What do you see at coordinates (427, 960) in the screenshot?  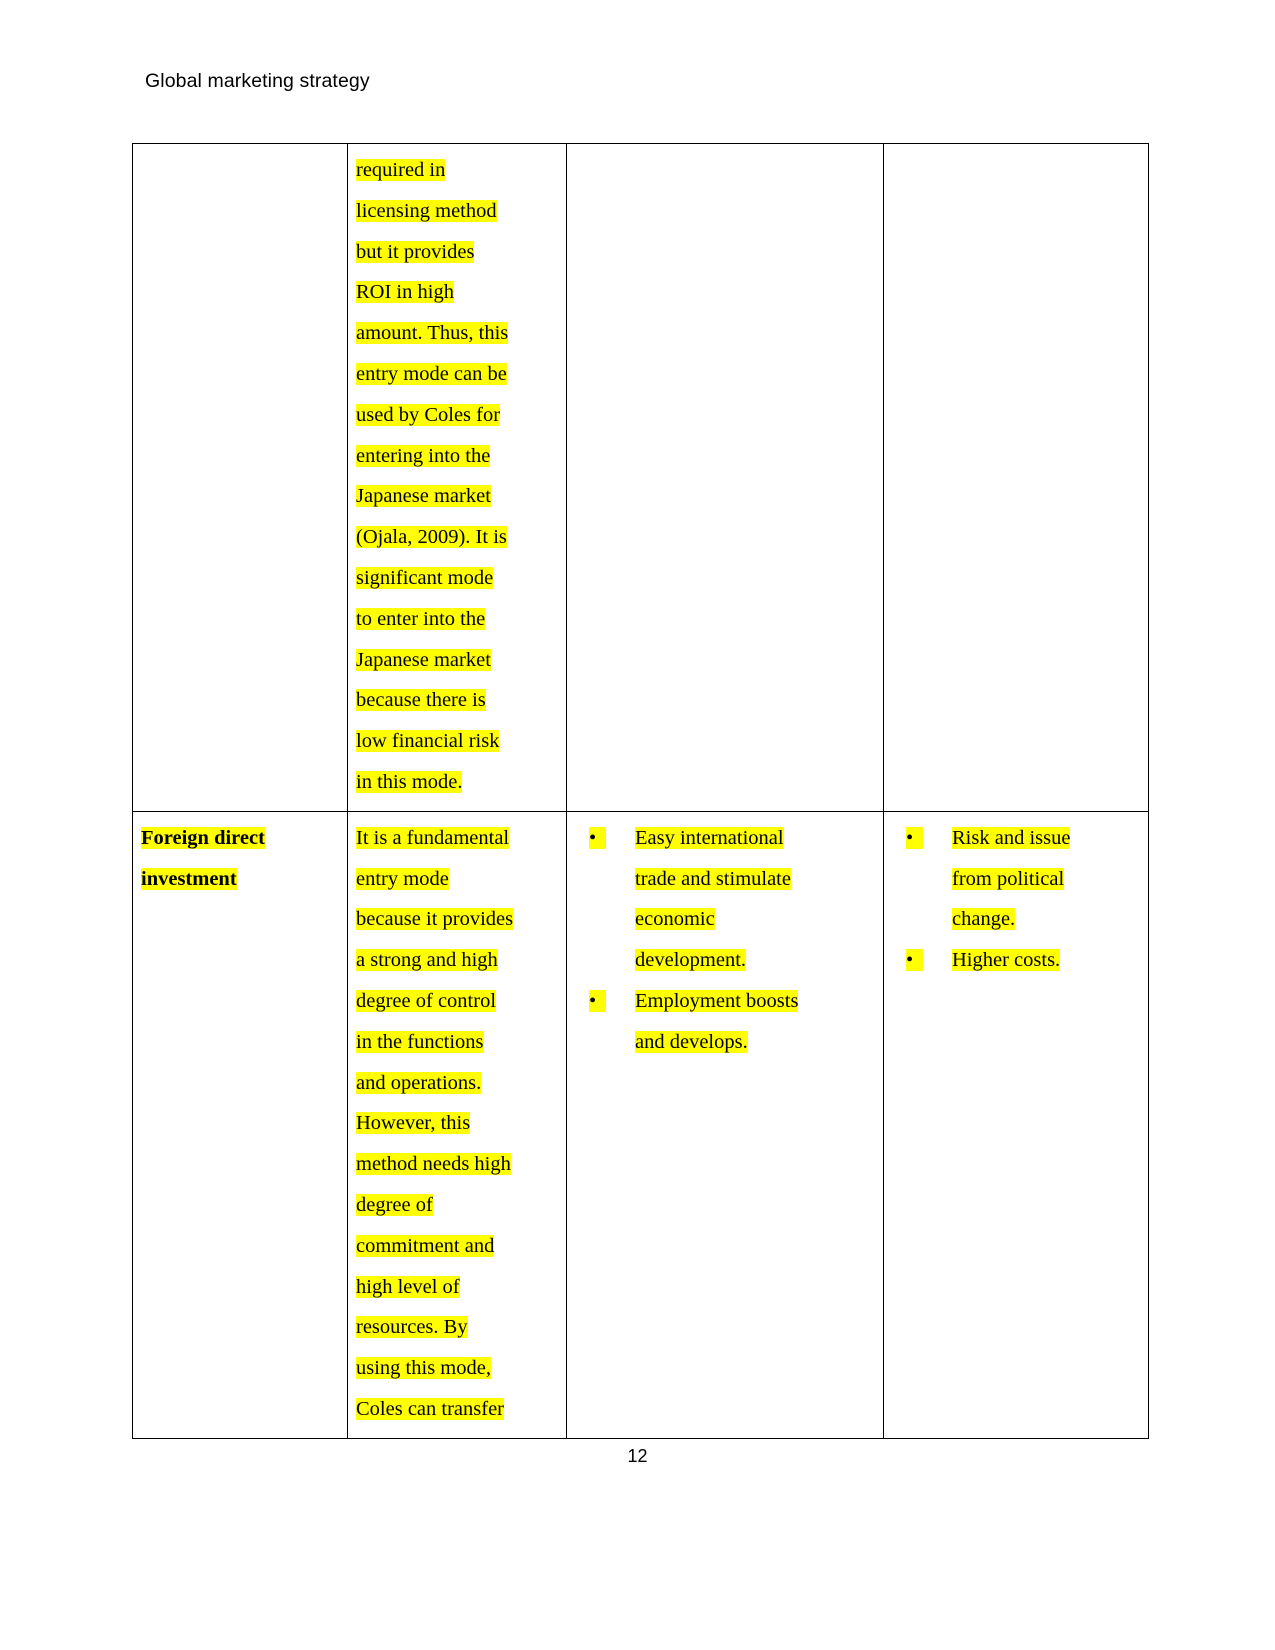 I see `text-line: a strong and high` at bounding box center [427, 960].